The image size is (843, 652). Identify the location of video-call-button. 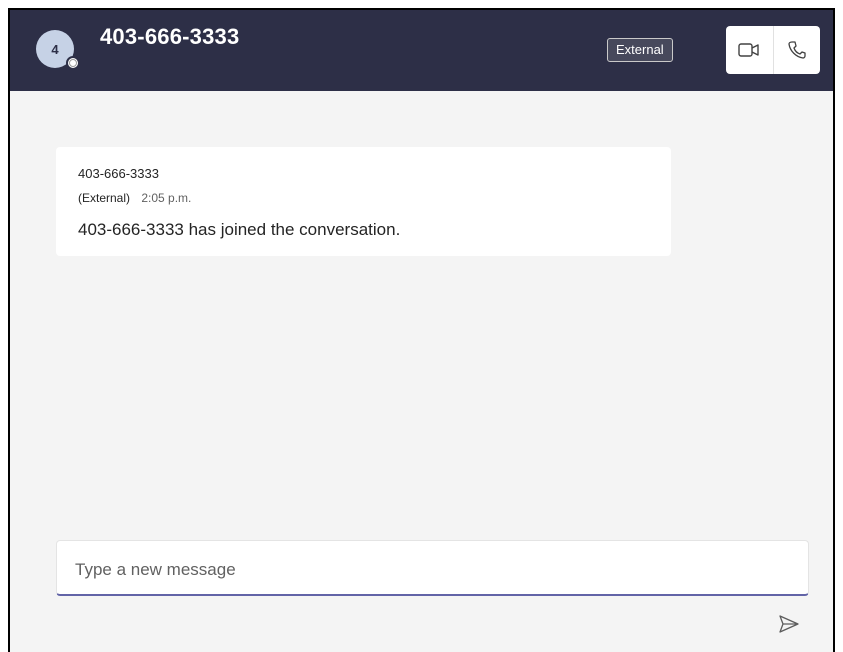
(749, 50).